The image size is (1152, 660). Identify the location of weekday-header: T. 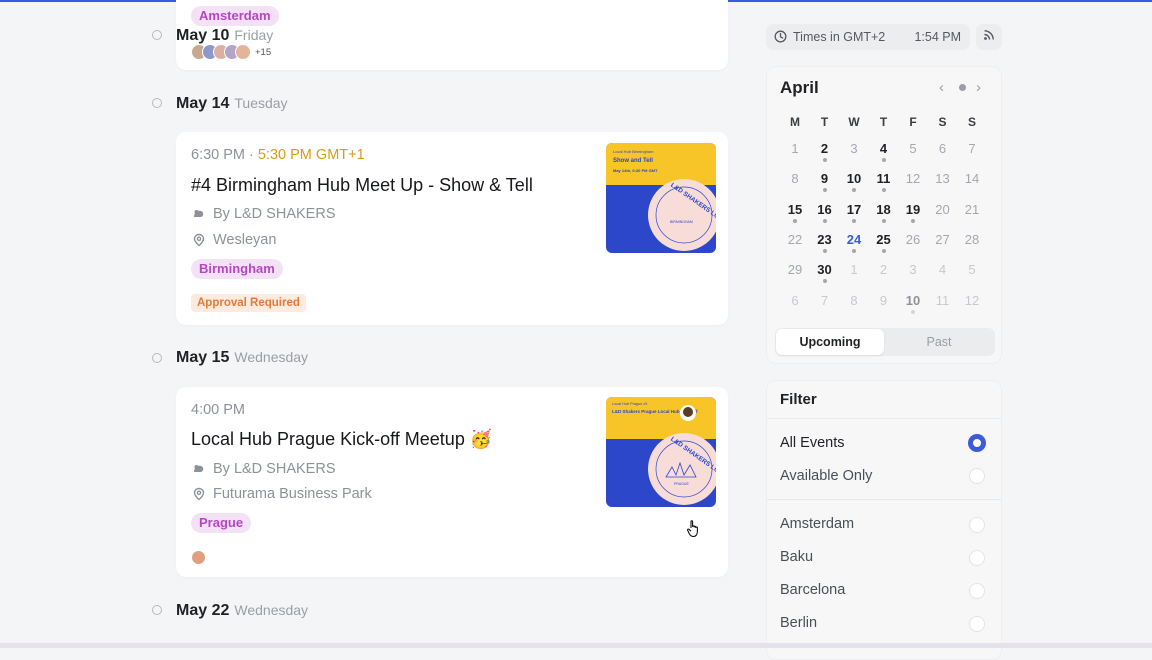
(883, 122).